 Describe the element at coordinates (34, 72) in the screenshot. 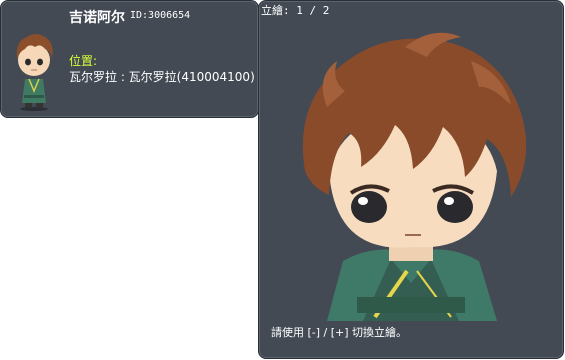

I see `npc-sprite` at that location.